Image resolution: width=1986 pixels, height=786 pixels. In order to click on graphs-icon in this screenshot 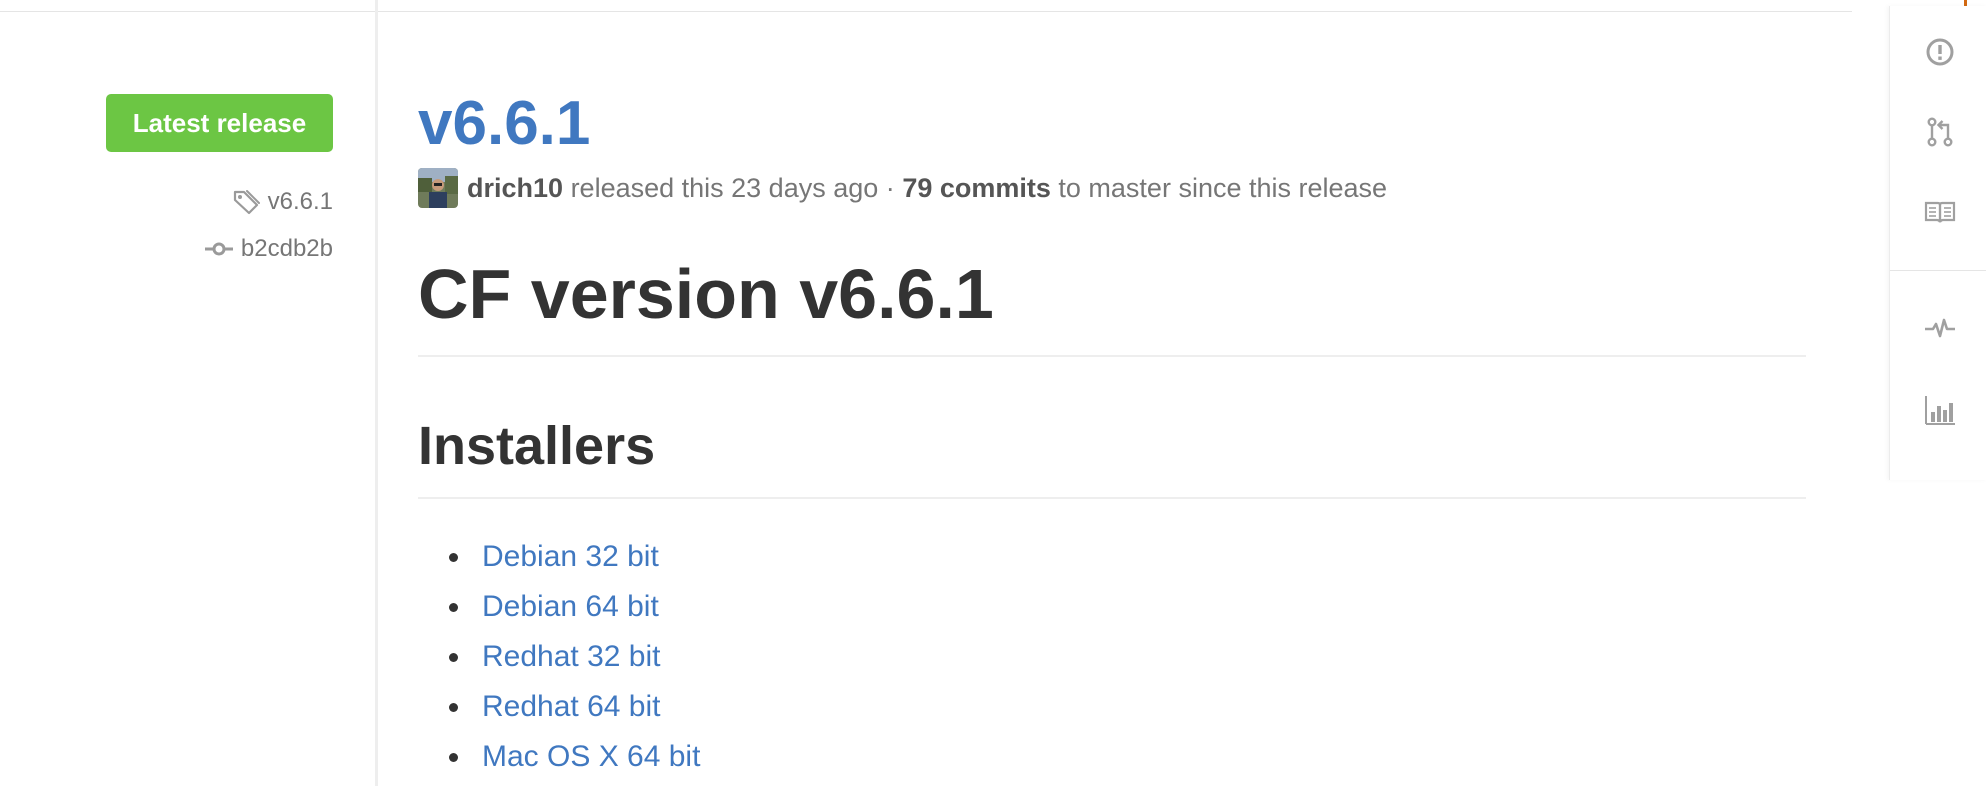, I will do `click(1940, 410)`.